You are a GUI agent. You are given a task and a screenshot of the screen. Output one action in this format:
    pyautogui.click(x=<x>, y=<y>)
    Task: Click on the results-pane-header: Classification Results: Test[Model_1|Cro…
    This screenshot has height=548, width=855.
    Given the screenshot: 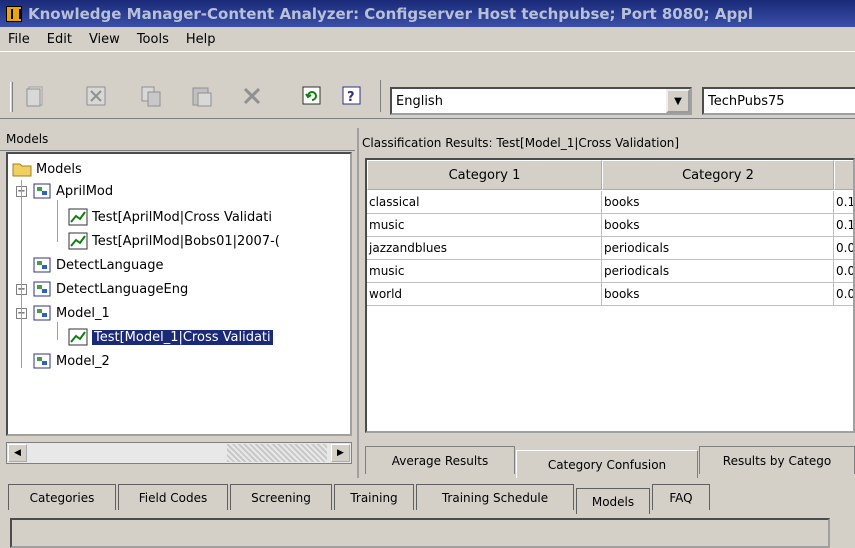 What is the action you would take?
    pyautogui.click(x=521, y=143)
    